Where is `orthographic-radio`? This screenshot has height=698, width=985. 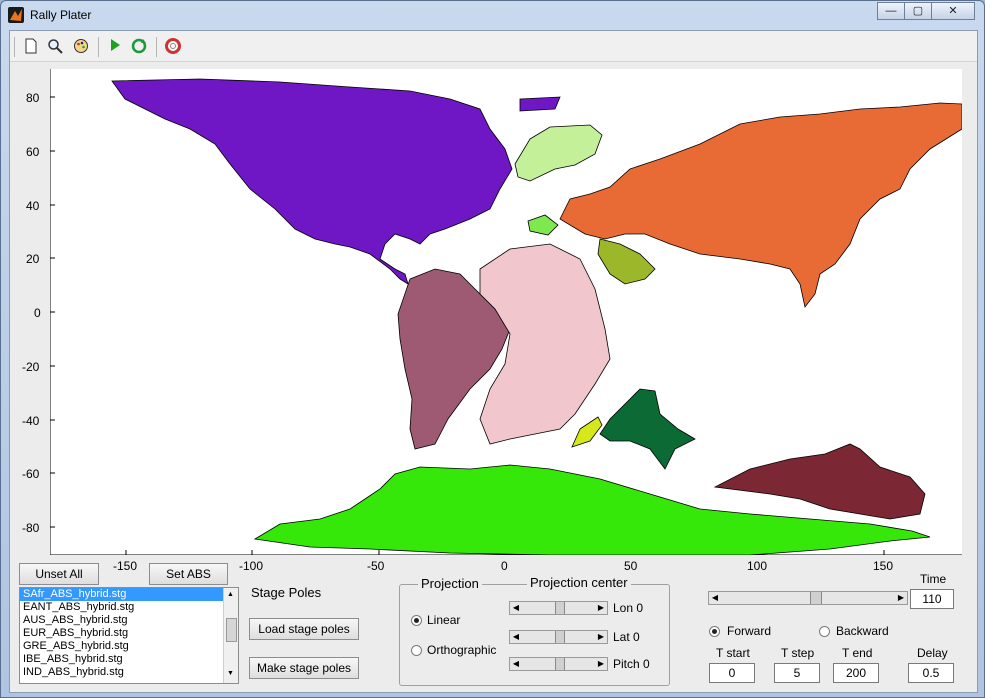 orthographic-radio is located at coordinates (416, 650).